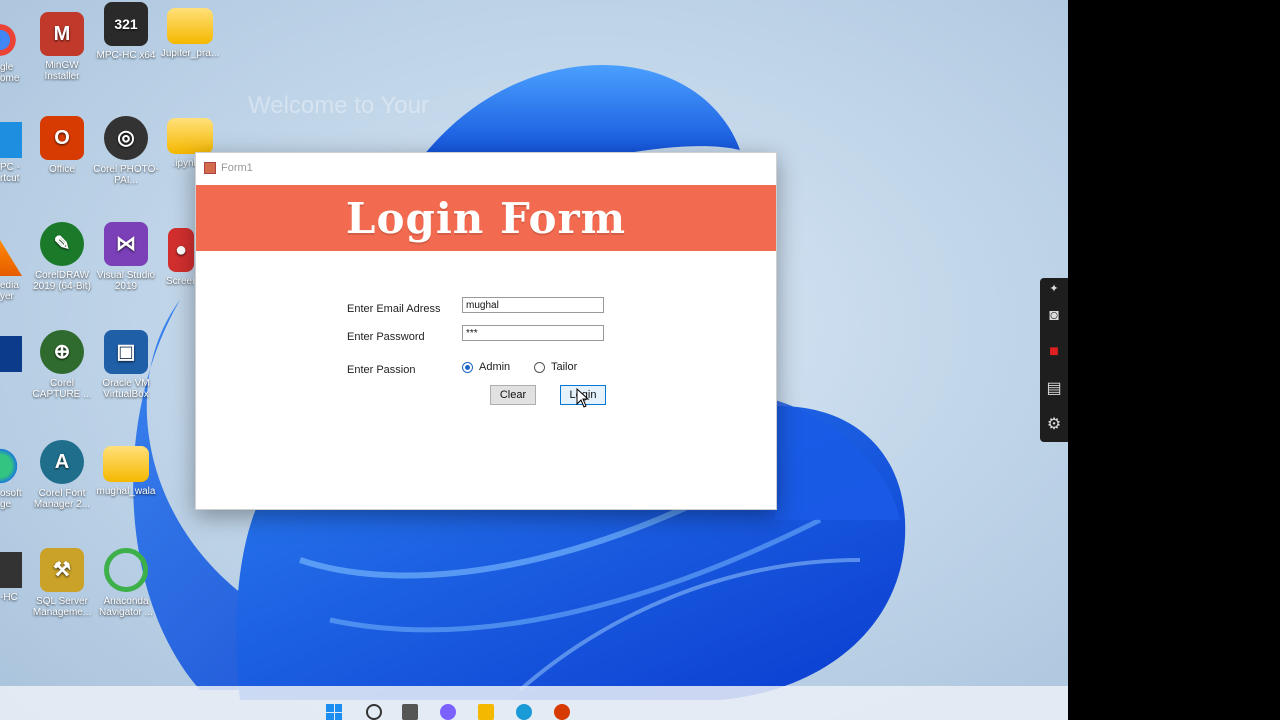  Describe the element at coordinates (486, 168) in the screenshot. I see `window-titlebar: Form1` at that location.